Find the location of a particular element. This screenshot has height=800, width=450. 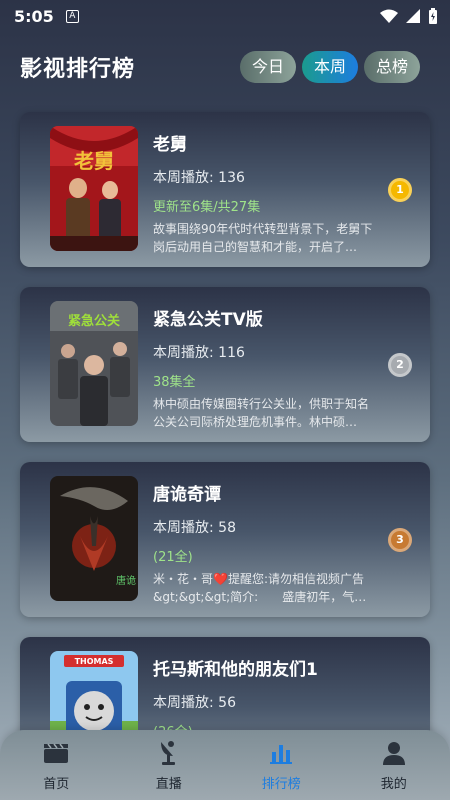

episode-status: (21全) is located at coordinates (173, 557).